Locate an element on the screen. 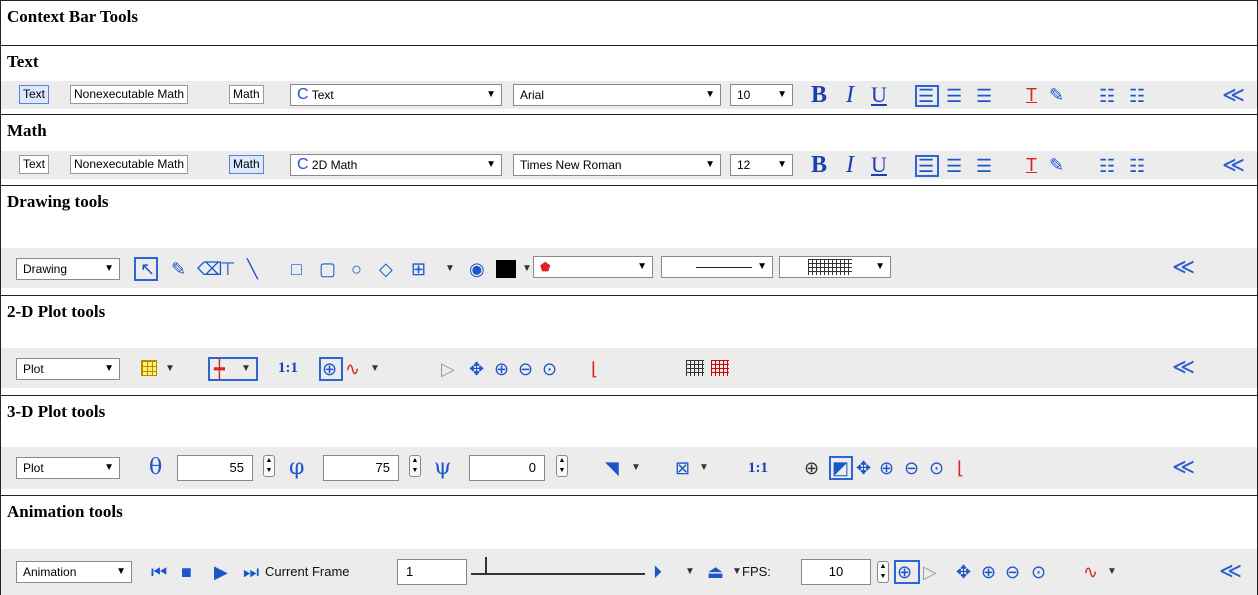 Image resolution: width=1258 pixels, height=595 pixels. rectangle-icon: □ is located at coordinates (296, 269).